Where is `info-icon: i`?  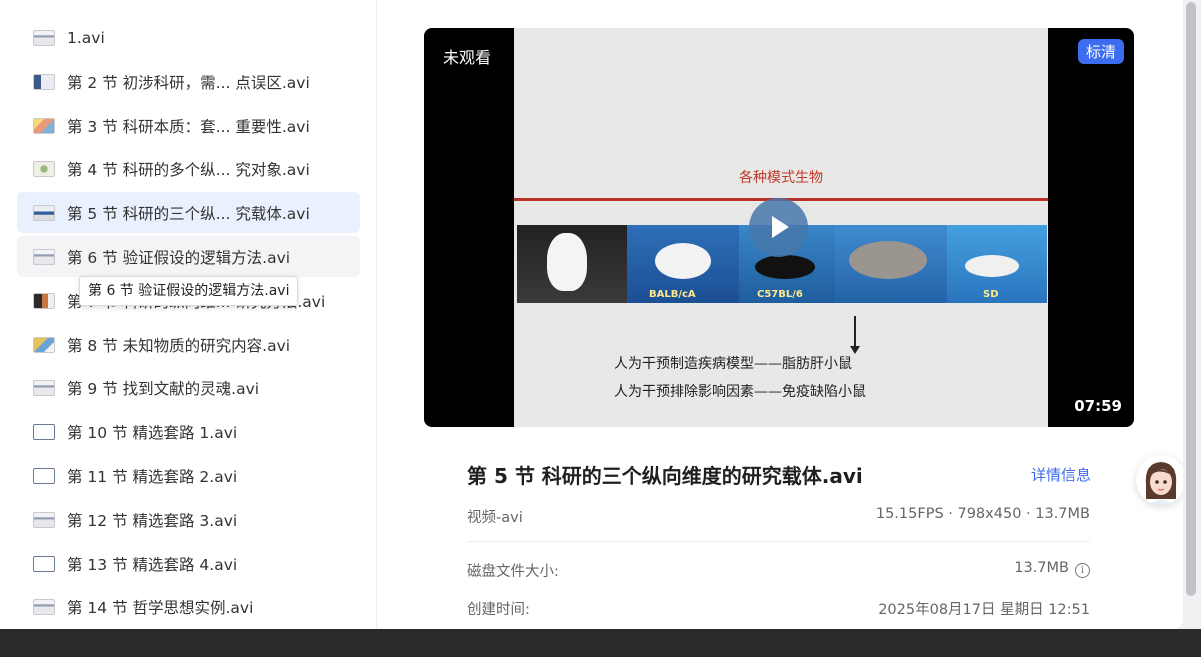
info-icon: i is located at coordinates (1082, 570).